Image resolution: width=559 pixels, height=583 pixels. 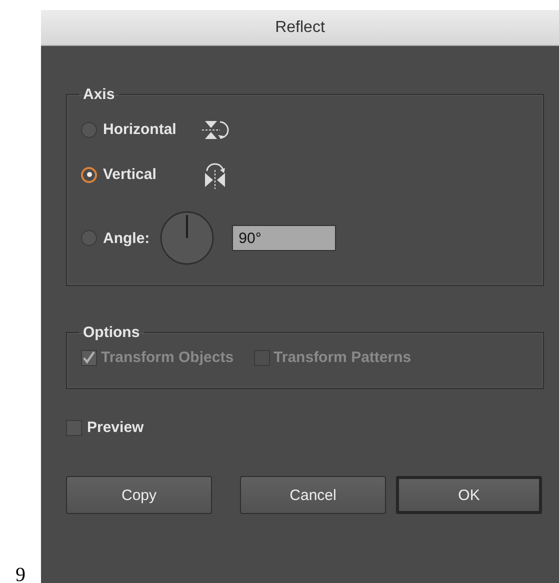 What do you see at coordinates (74, 428) in the screenshot?
I see `checkbox` at bounding box center [74, 428].